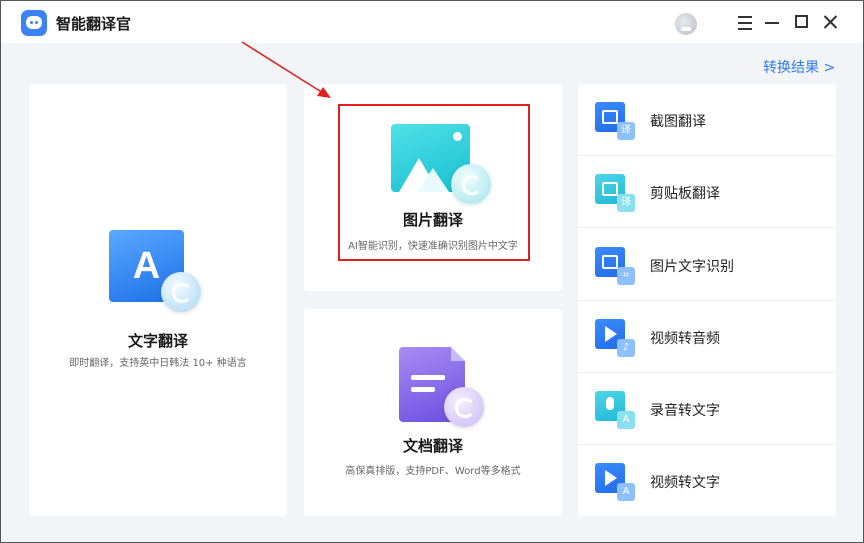  Describe the element at coordinates (685, 411) in the screenshot. I see `tool-label: 录音转文字` at that location.